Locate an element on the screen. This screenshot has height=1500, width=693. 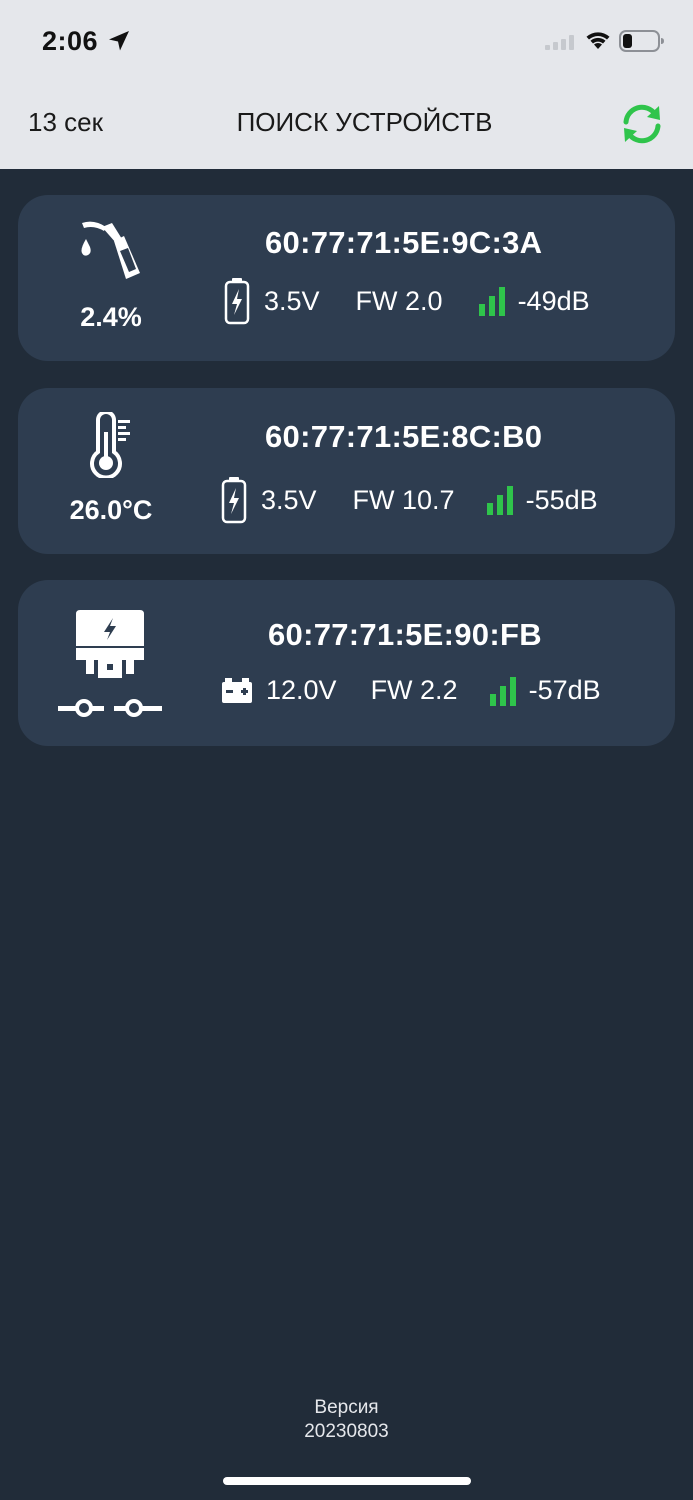
version-number: 20230803 is located at coordinates (346, 1431).